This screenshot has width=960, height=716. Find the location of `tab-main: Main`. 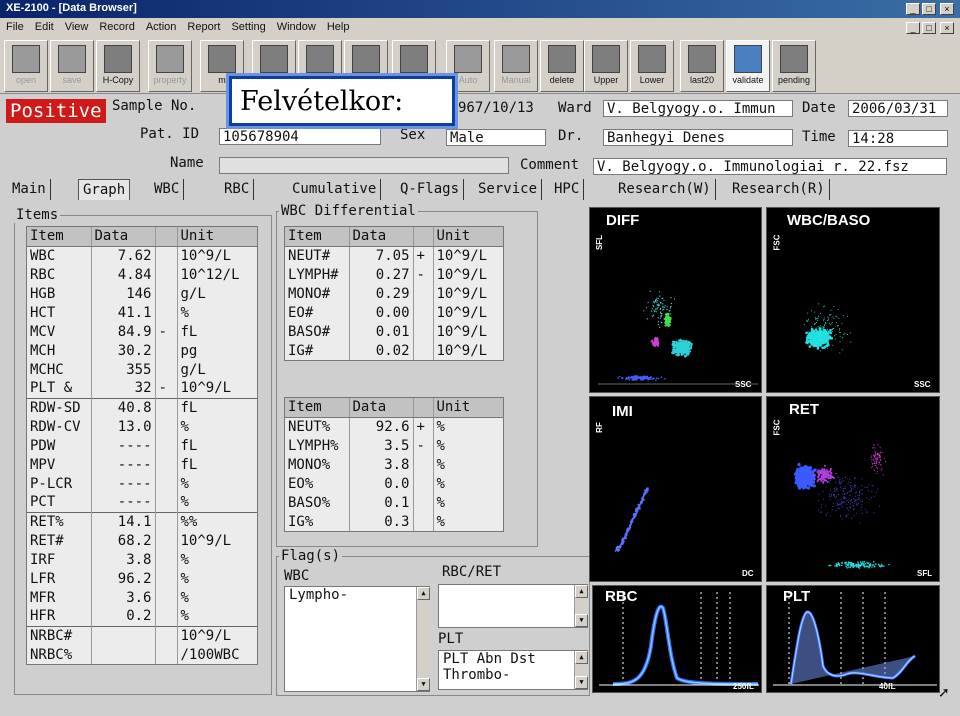

tab-main: Main is located at coordinates (29, 189).